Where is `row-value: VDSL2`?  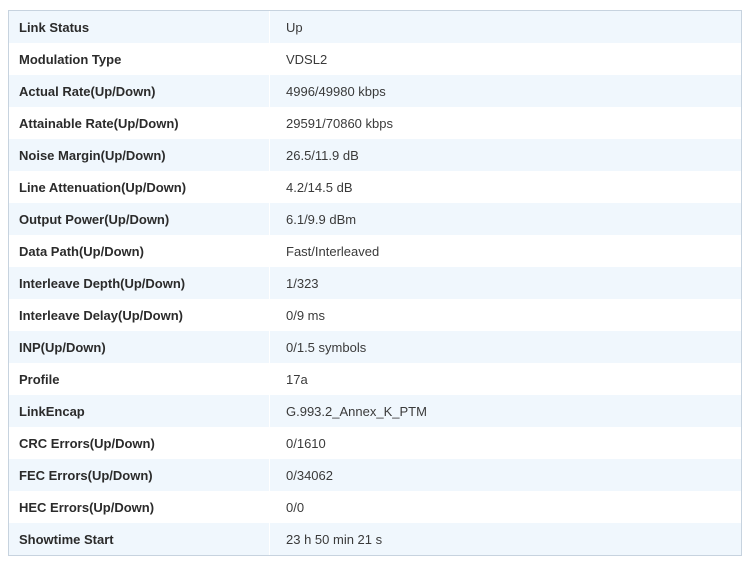
row-value: VDSL2 is located at coordinates (505, 59).